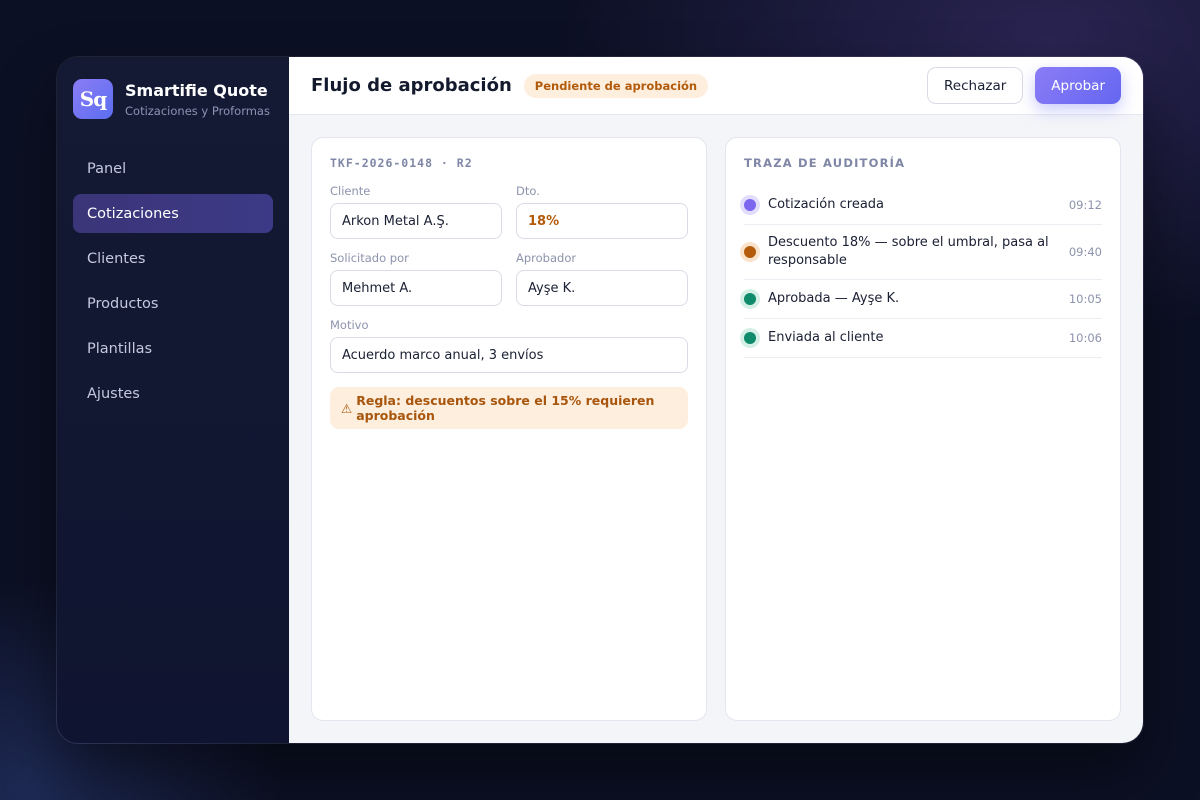 The image size is (1200, 800). I want to click on audit-event-time: 09:40, so click(1085, 252).